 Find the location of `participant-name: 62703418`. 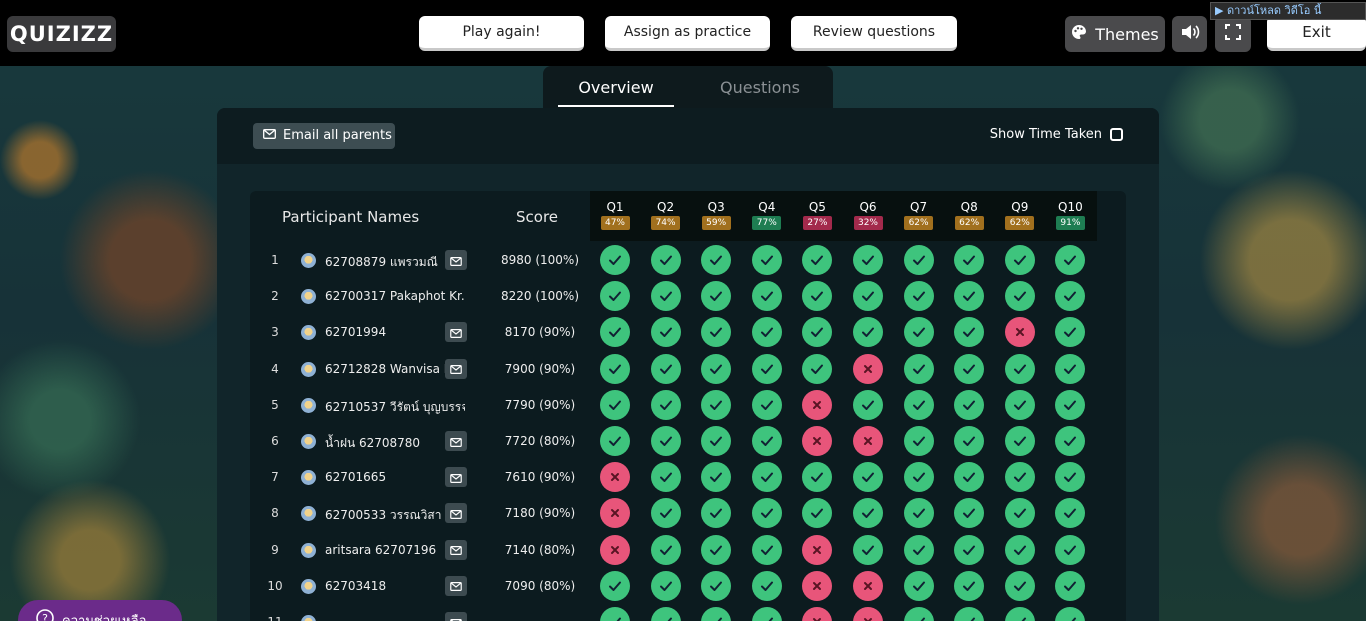

participant-name: 62703418 is located at coordinates (395, 586).